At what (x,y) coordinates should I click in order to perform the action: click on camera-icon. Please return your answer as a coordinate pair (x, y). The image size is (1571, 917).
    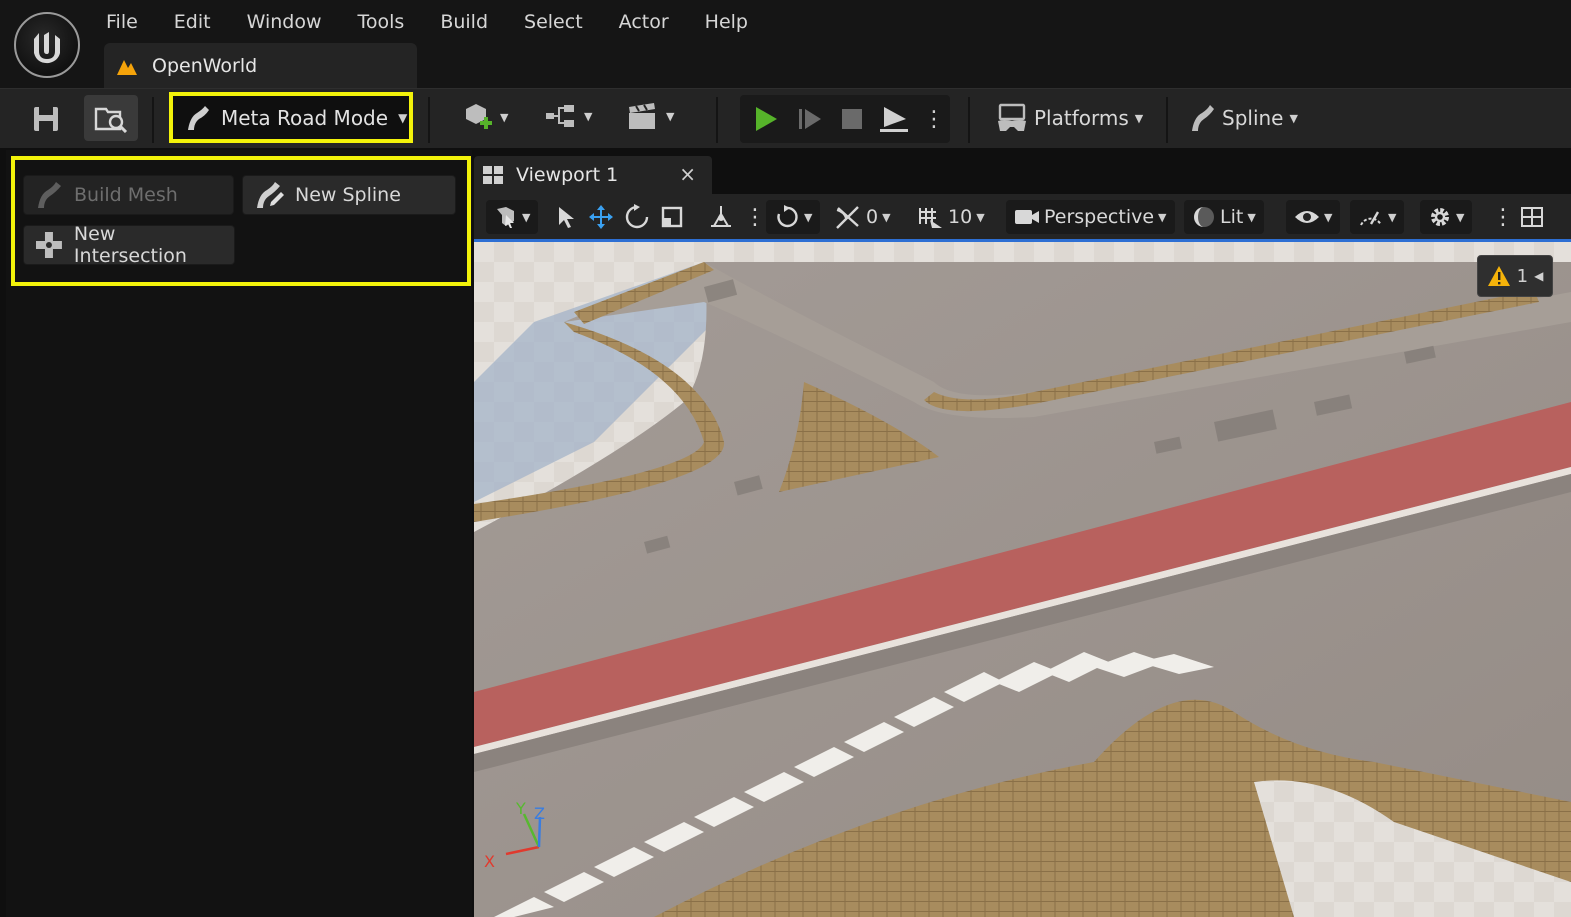
    Looking at the image, I should click on (1027, 217).